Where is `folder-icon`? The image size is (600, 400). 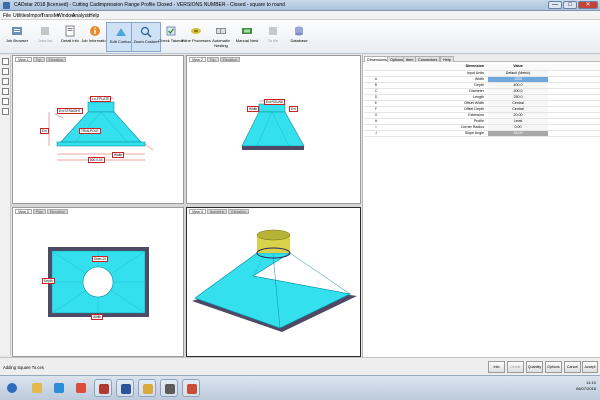 folder-icon is located at coordinates (147, 388).